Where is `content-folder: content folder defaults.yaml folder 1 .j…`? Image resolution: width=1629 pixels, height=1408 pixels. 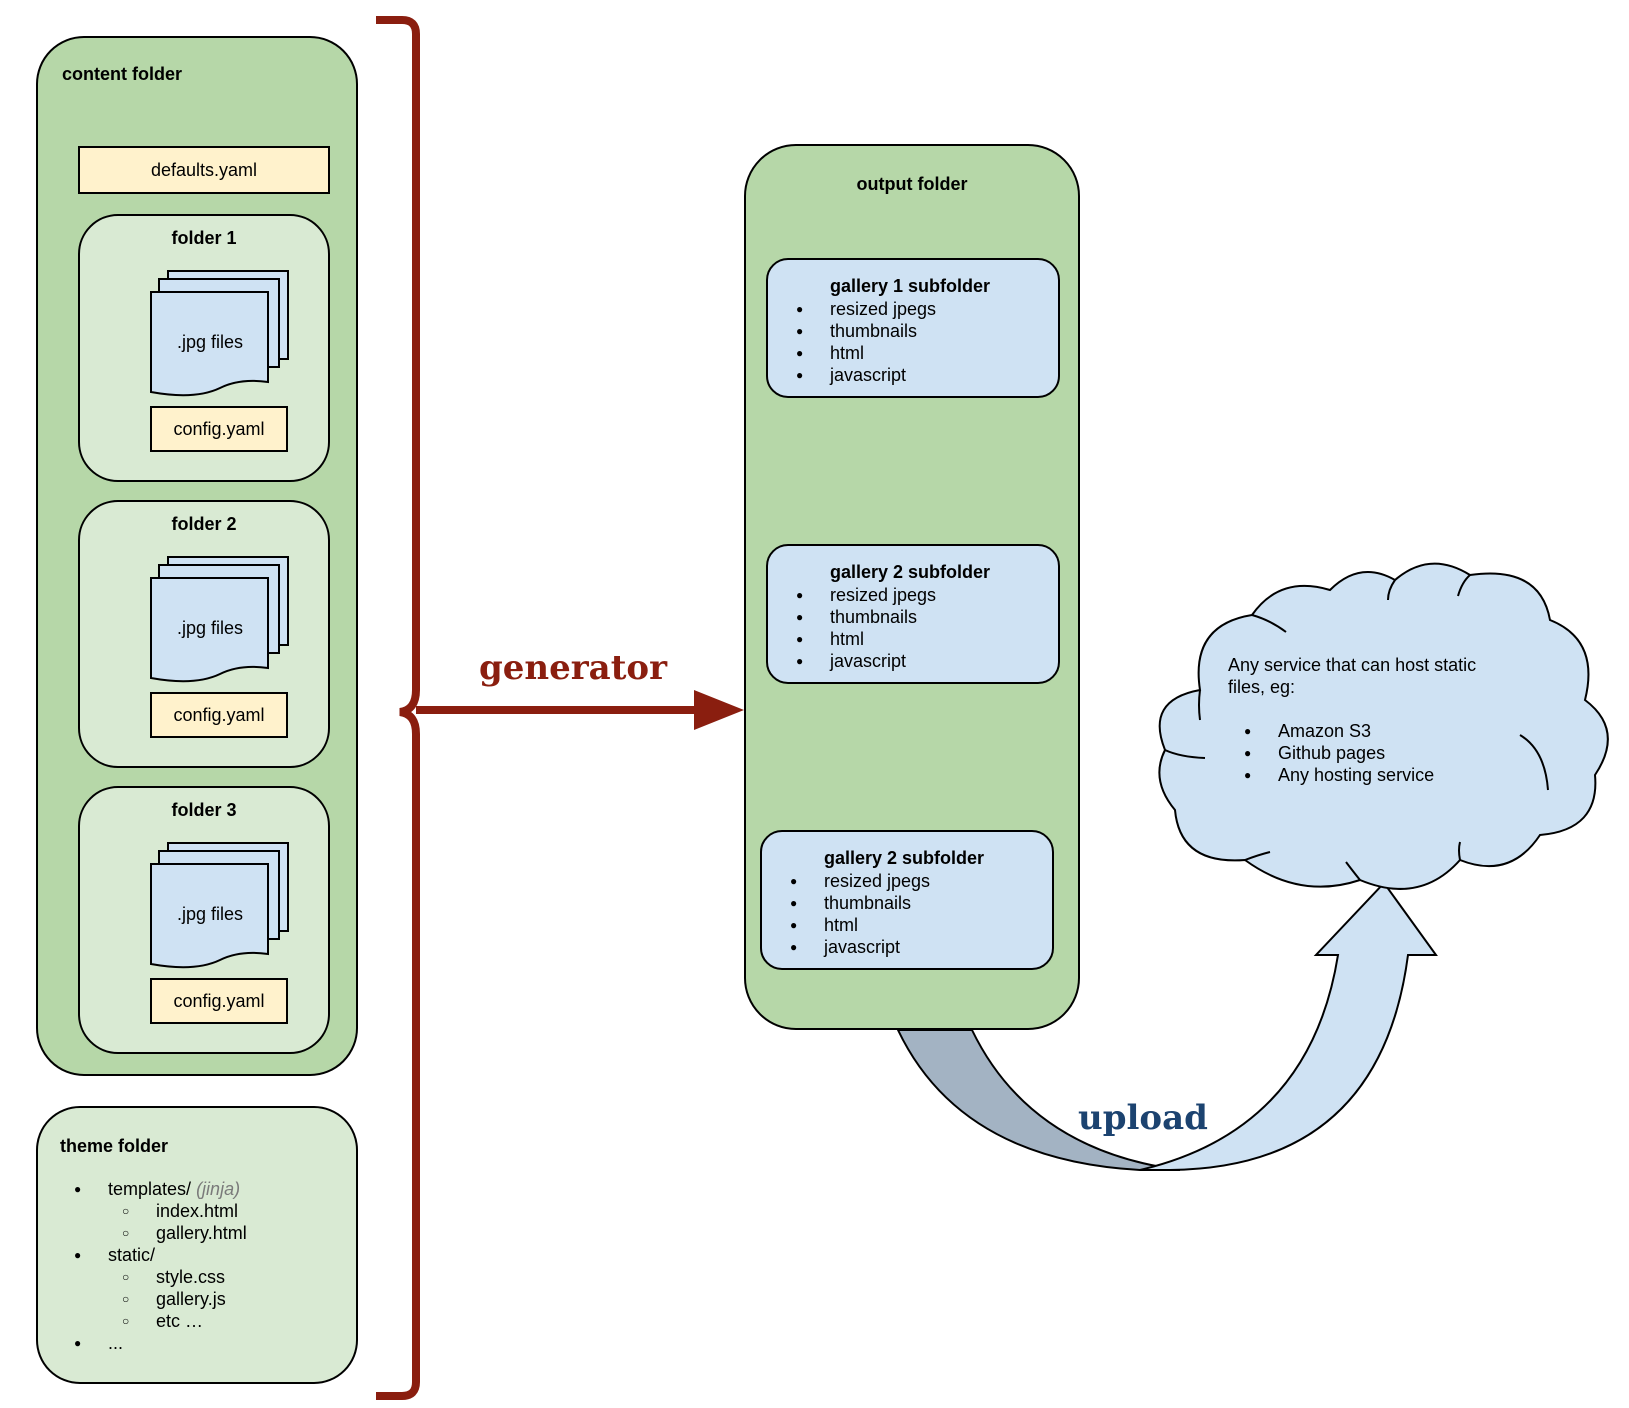
content-folder: content folder defaults.yaml folder 1 .j… is located at coordinates (197, 556).